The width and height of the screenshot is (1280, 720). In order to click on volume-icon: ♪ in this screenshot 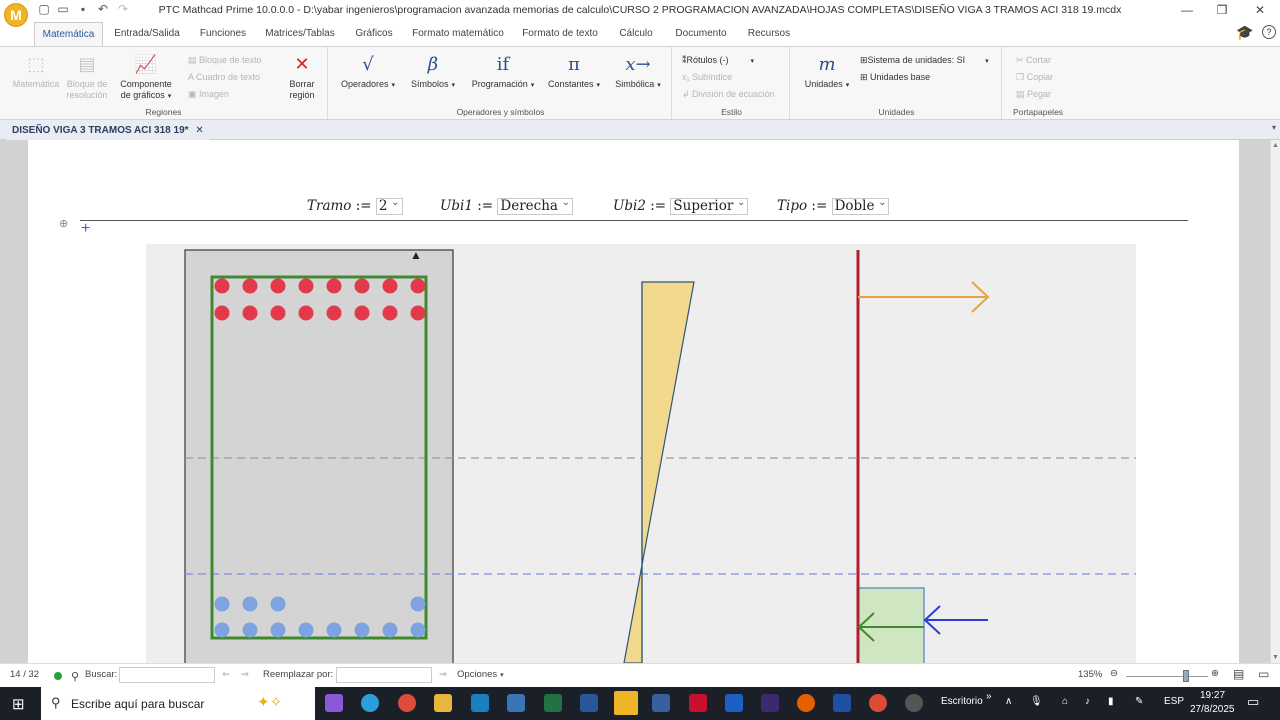, I will do `click(1087, 701)`.